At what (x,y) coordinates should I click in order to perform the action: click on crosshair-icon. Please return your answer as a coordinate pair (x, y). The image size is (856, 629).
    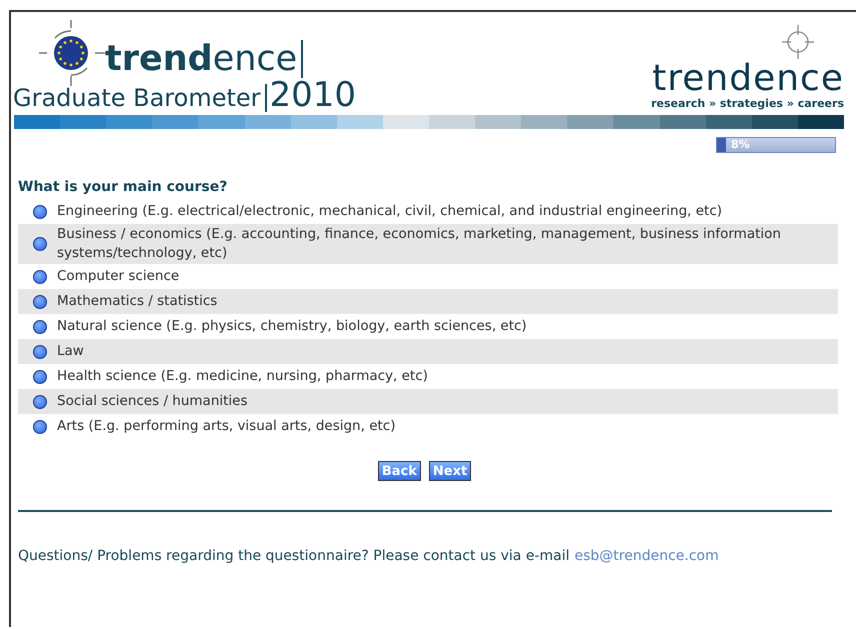
    Looking at the image, I should click on (798, 42).